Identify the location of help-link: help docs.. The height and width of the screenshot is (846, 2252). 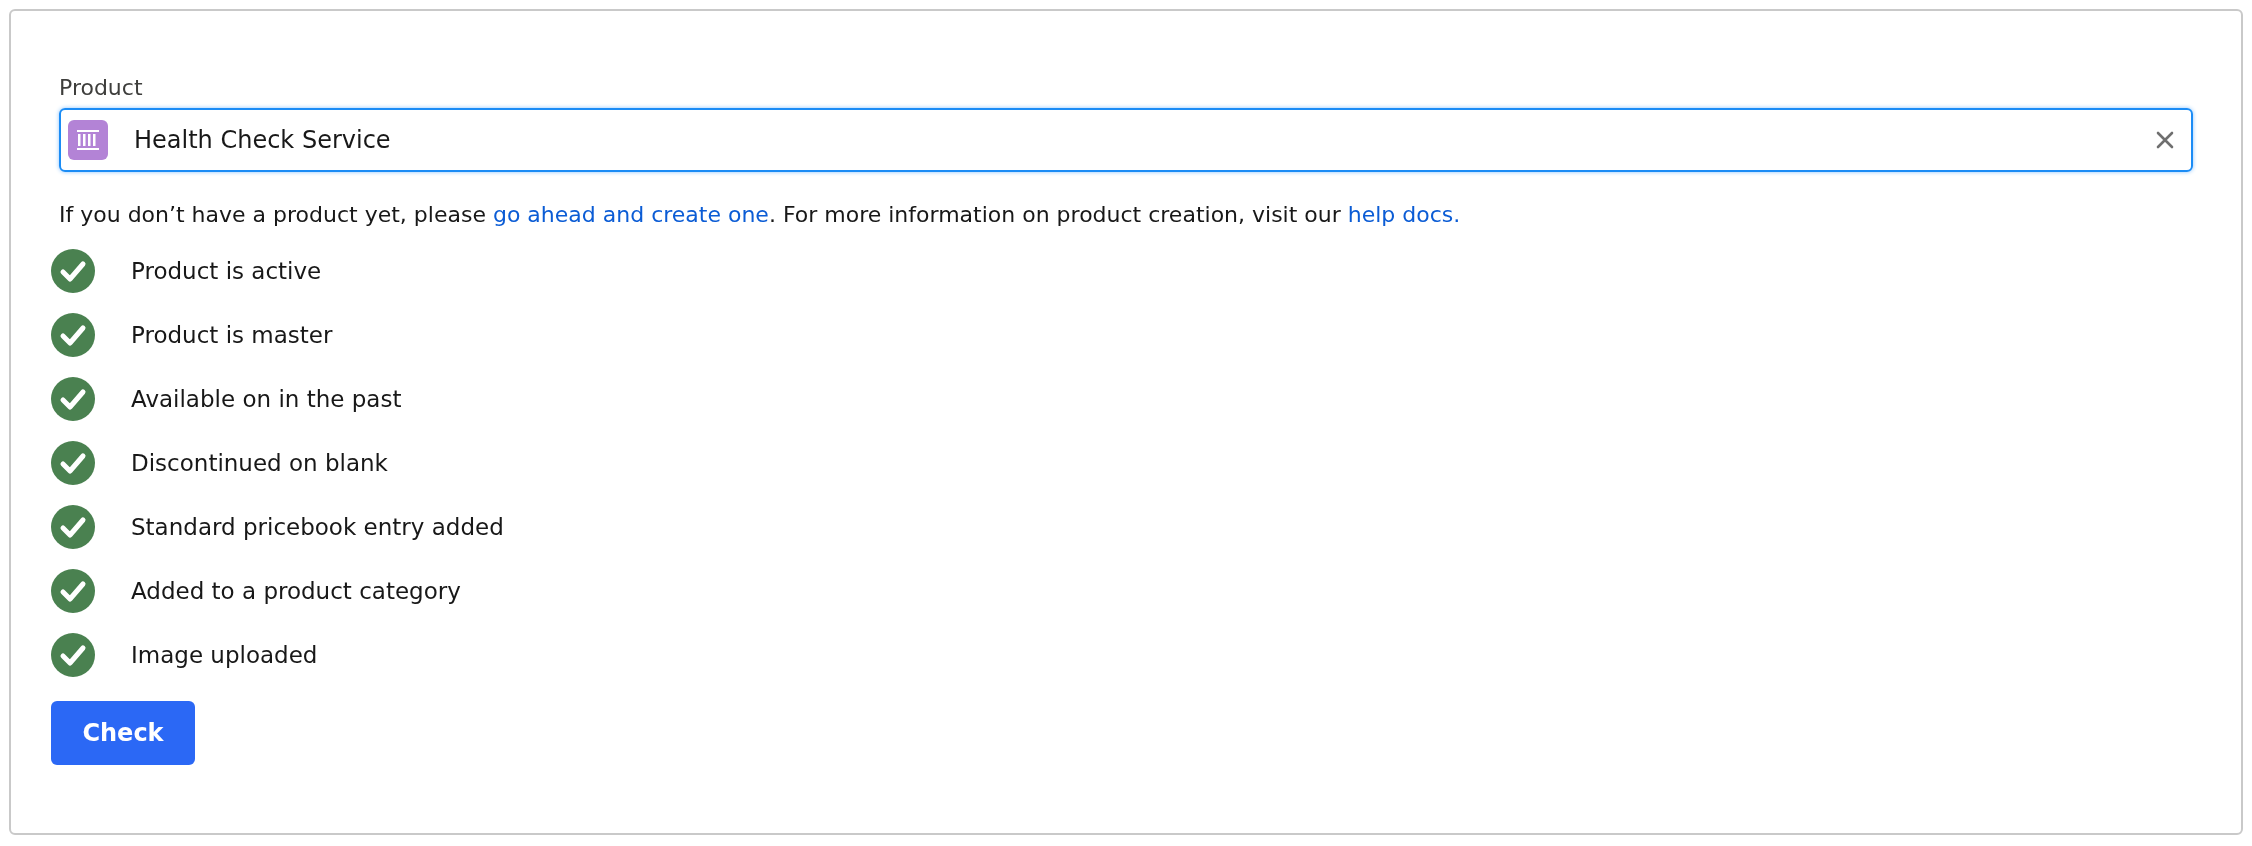
(1404, 214).